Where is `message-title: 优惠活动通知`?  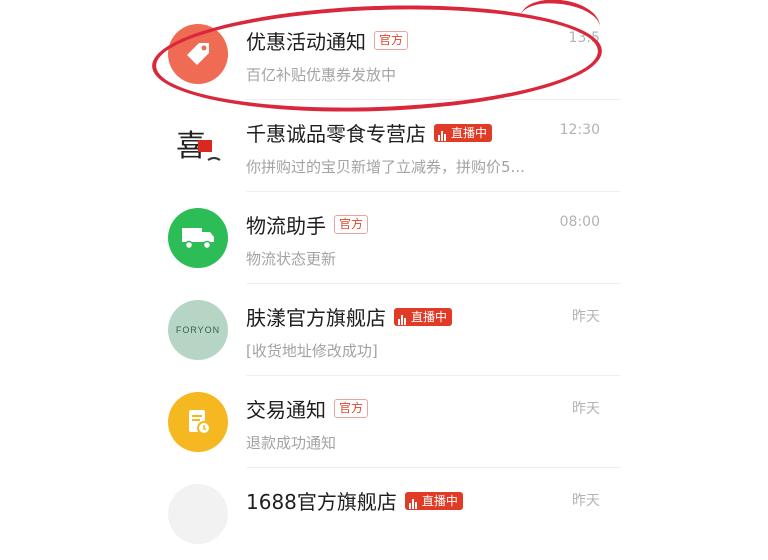
message-title: 优惠活动通知 is located at coordinates (306, 42).